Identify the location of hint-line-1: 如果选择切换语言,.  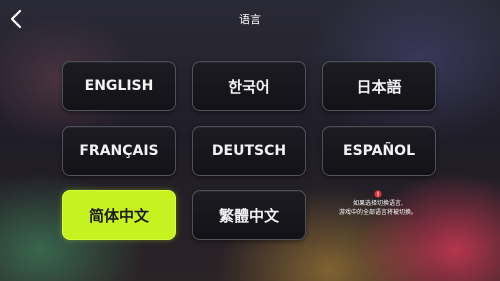
(378, 203).